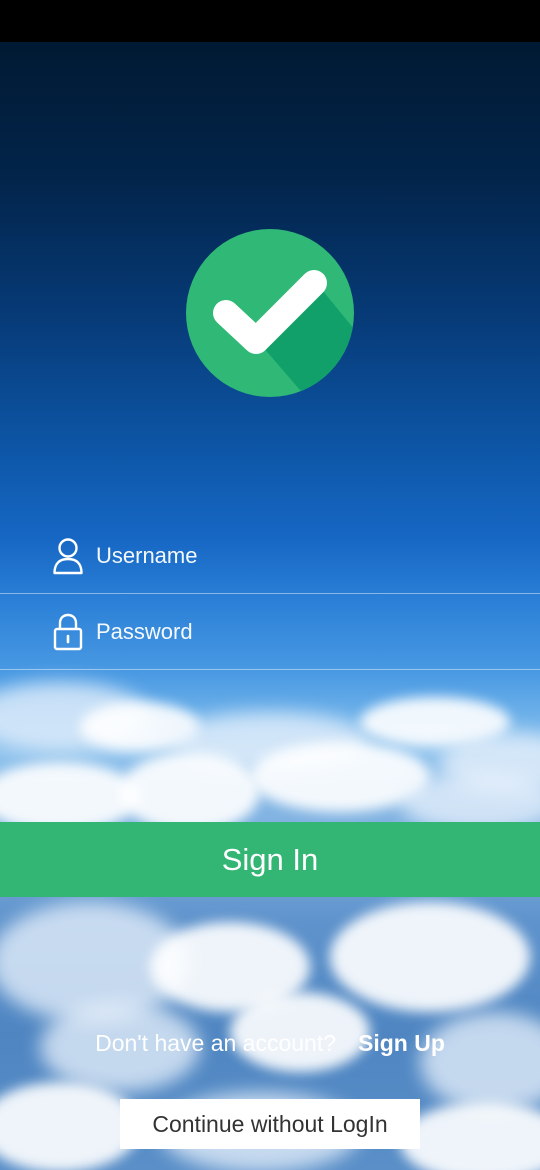  I want to click on password-field-row, so click(270, 632).